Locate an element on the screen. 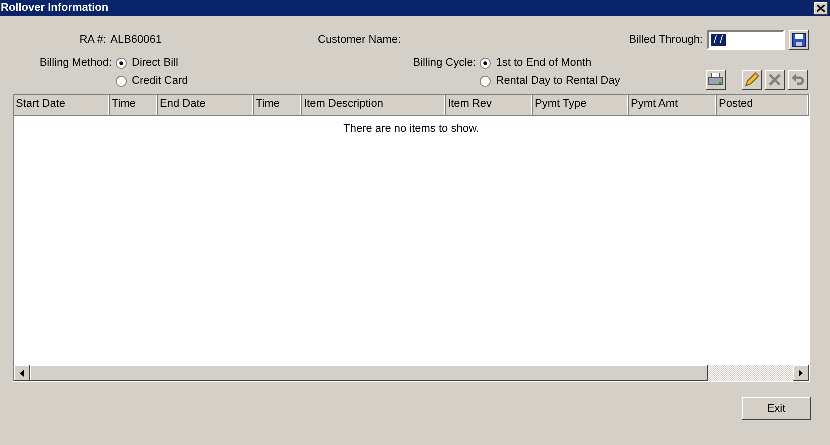 The height and width of the screenshot is (445, 830). edit-button is located at coordinates (752, 80).